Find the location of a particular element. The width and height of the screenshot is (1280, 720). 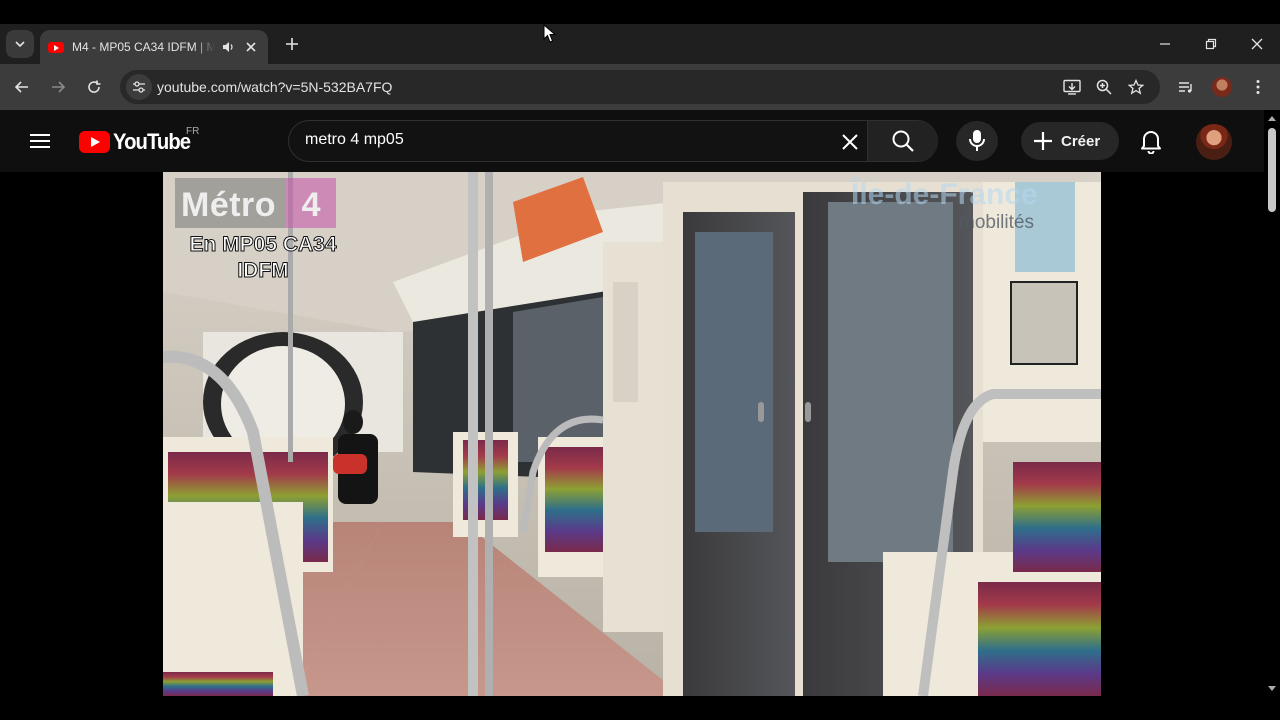

clear-search-button is located at coordinates (850, 142).